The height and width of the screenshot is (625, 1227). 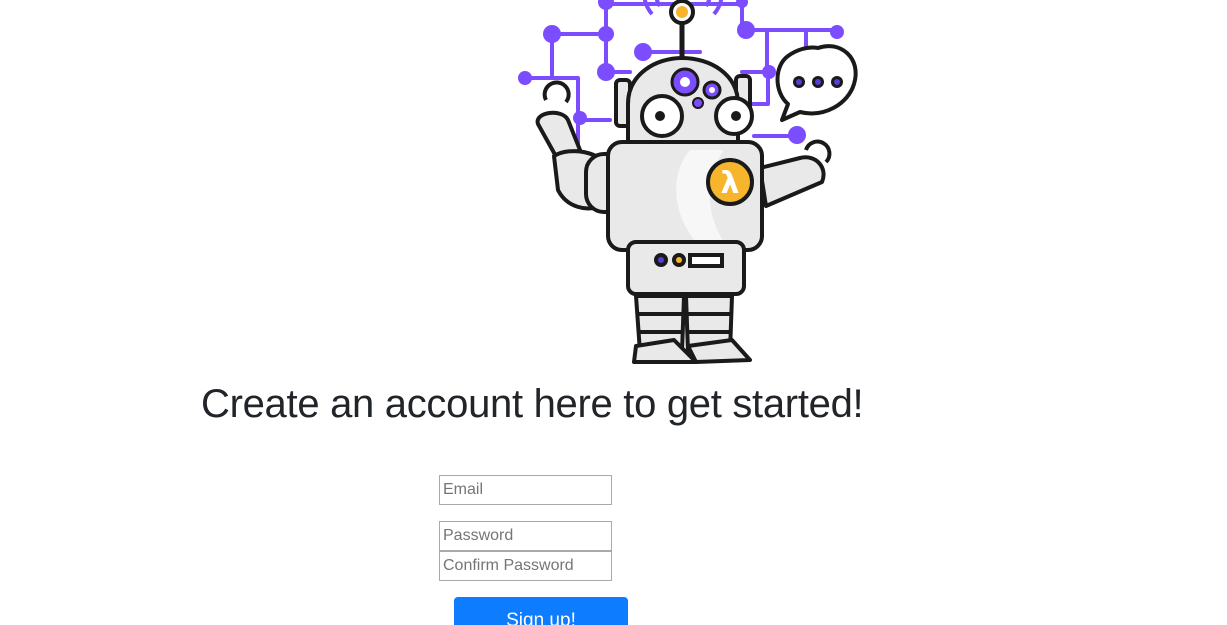 I want to click on confirm-password-field, so click(x=525, y=566).